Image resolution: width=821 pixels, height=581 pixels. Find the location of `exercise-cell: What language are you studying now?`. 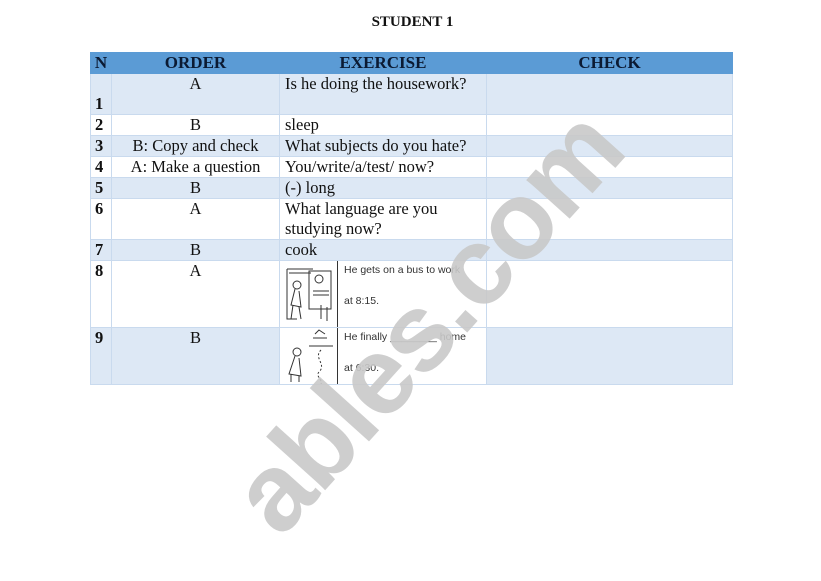

exercise-cell: What language are you studying now? is located at coordinates (383, 219).